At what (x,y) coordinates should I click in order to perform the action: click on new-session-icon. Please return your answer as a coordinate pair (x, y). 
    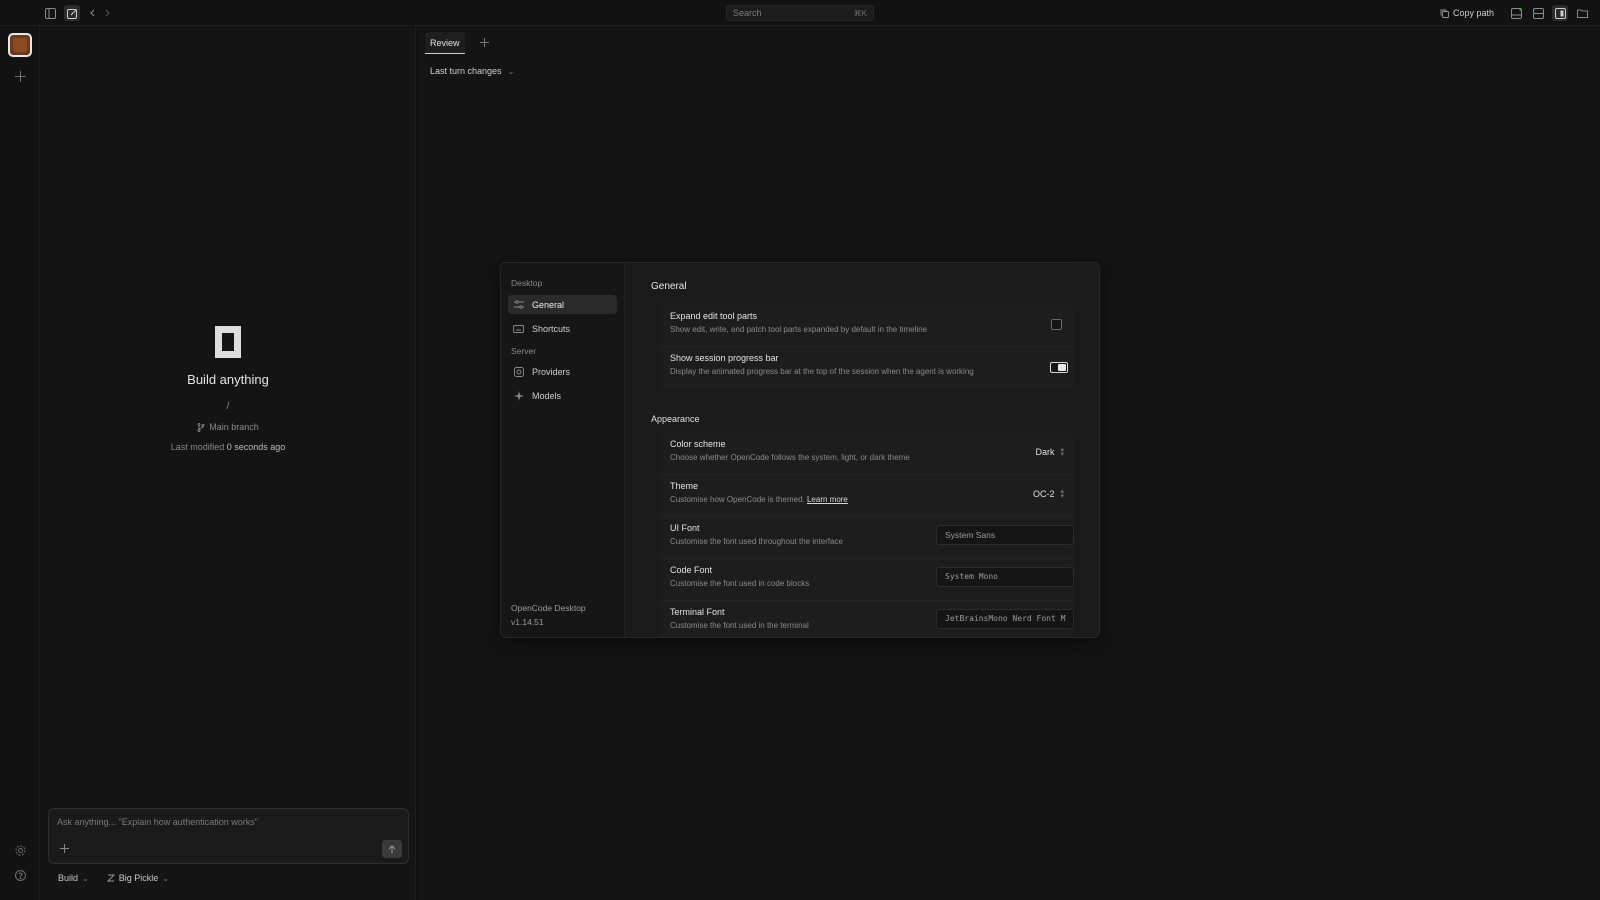
    Looking at the image, I should click on (72, 13).